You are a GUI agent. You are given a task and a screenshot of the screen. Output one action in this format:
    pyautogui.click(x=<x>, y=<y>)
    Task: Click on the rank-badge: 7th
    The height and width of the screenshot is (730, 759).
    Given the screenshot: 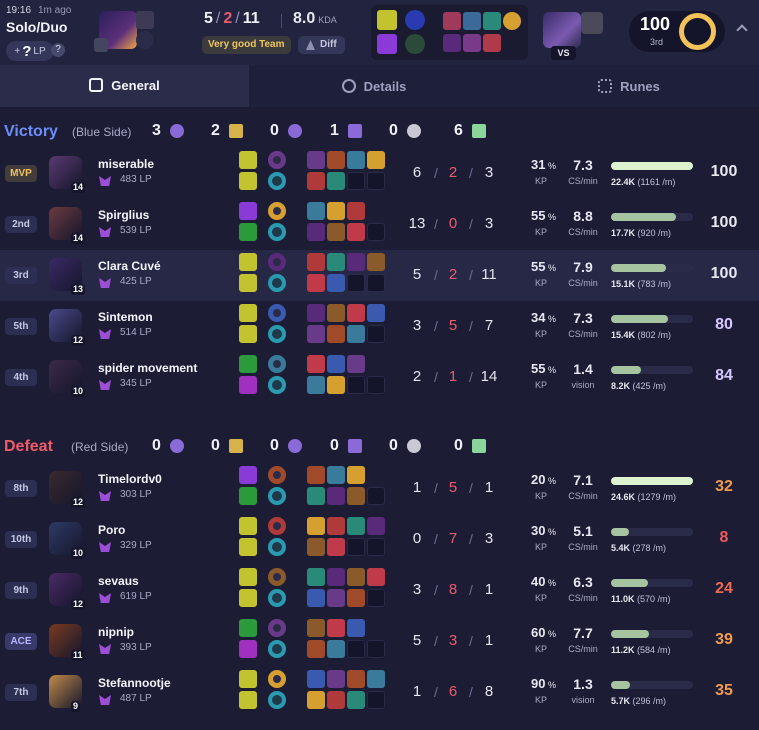 What is the action you would take?
    pyautogui.click(x=21, y=692)
    